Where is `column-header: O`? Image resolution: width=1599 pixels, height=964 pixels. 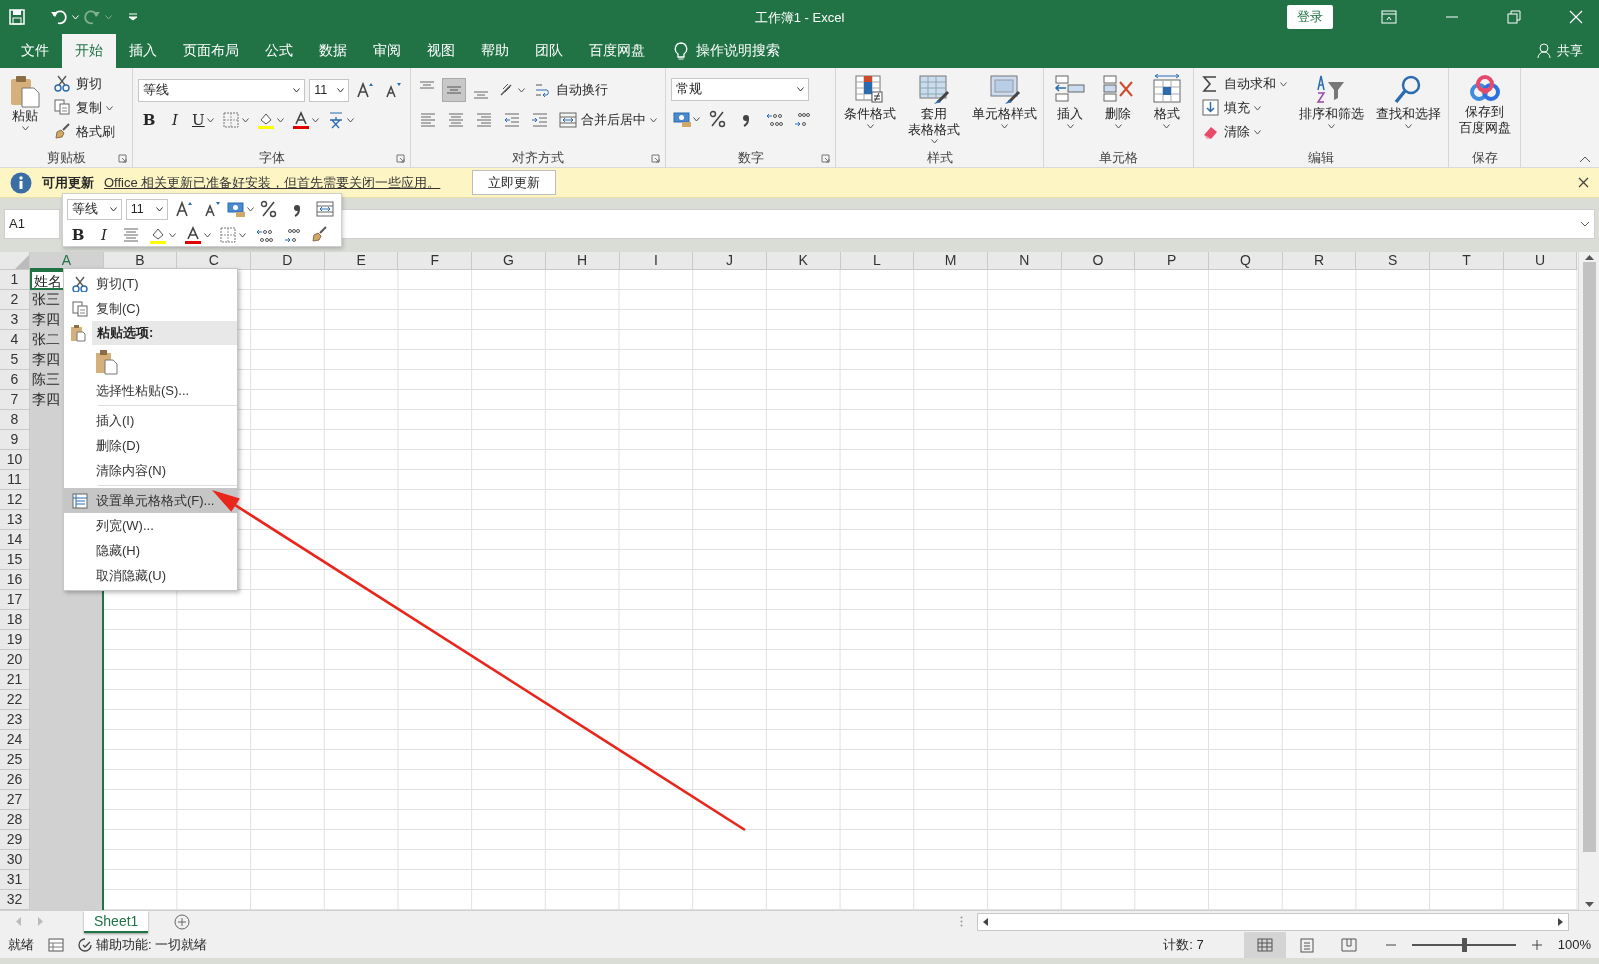
column-header: O is located at coordinates (1098, 261).